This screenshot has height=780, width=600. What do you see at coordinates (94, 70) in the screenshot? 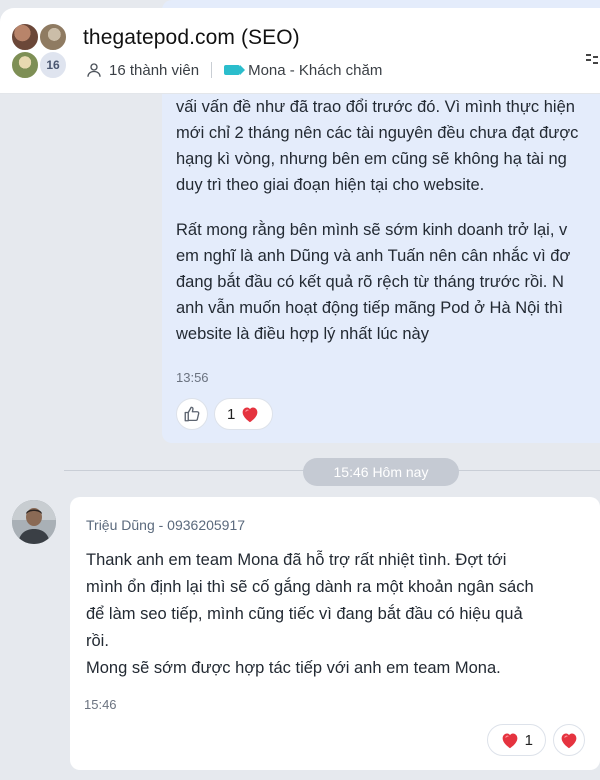
I see `users-icon` at bounding box center [94, 70].